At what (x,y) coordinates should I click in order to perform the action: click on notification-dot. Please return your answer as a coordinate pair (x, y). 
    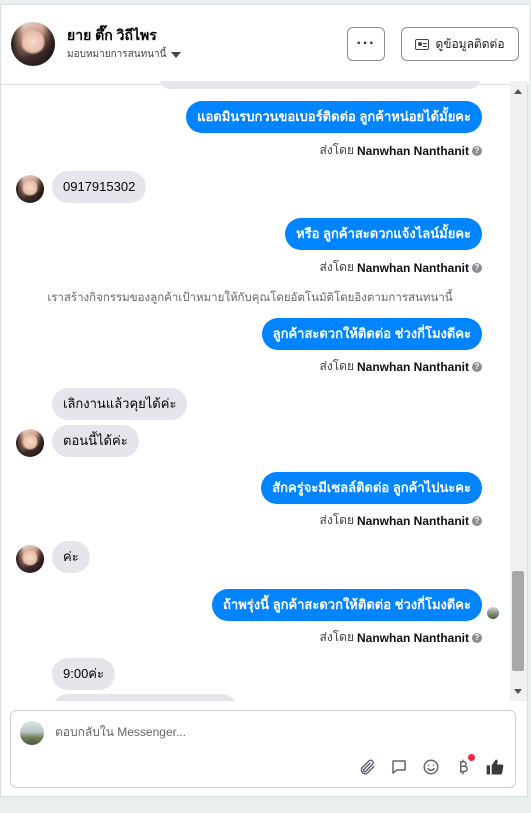
    Looking at the image, I should click on (471, 757).